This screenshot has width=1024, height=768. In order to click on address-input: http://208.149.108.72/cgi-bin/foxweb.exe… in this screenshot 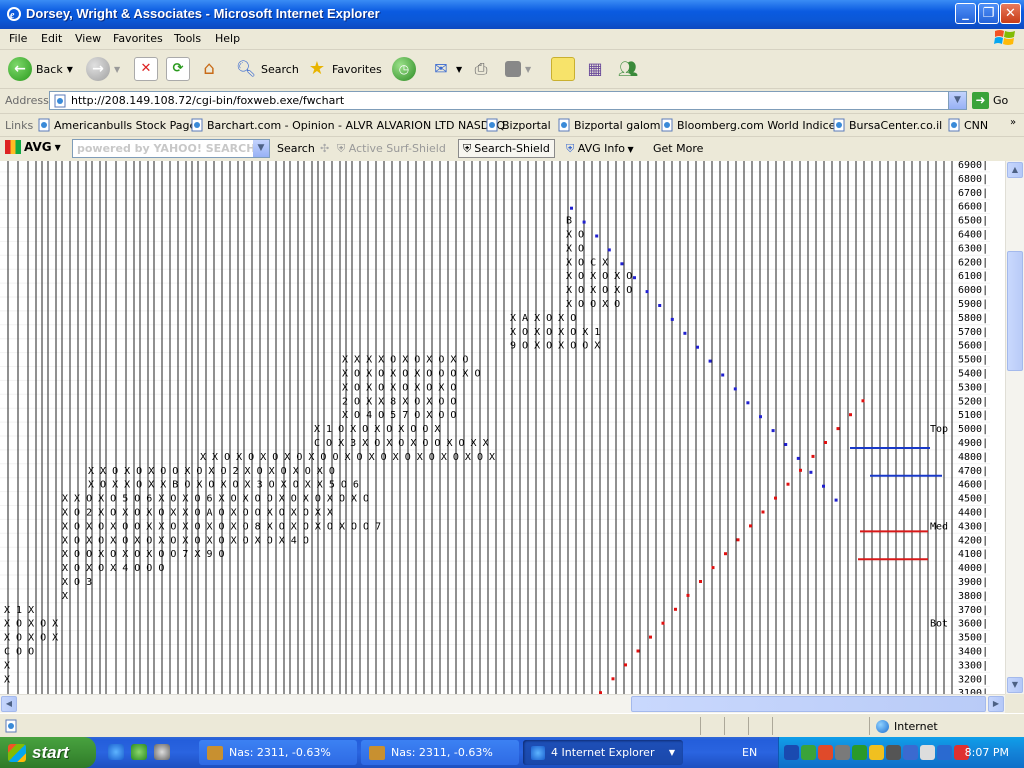, I will do `click(508, 100)`.